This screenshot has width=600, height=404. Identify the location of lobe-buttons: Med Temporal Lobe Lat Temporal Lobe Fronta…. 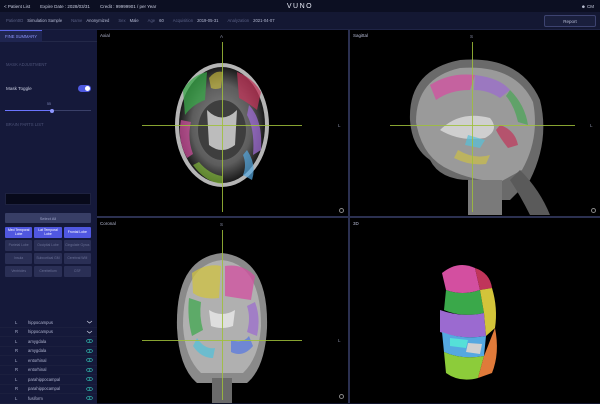
(48, 252).